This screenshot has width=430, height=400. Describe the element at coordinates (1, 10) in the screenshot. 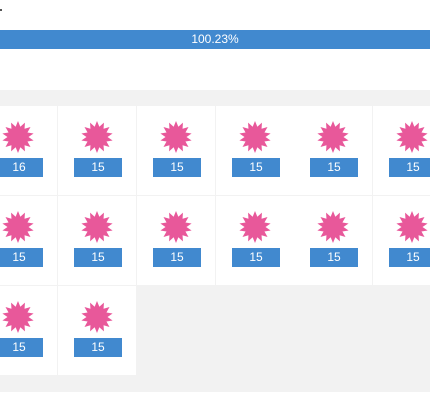

I see `top-left-fragment` at that location.